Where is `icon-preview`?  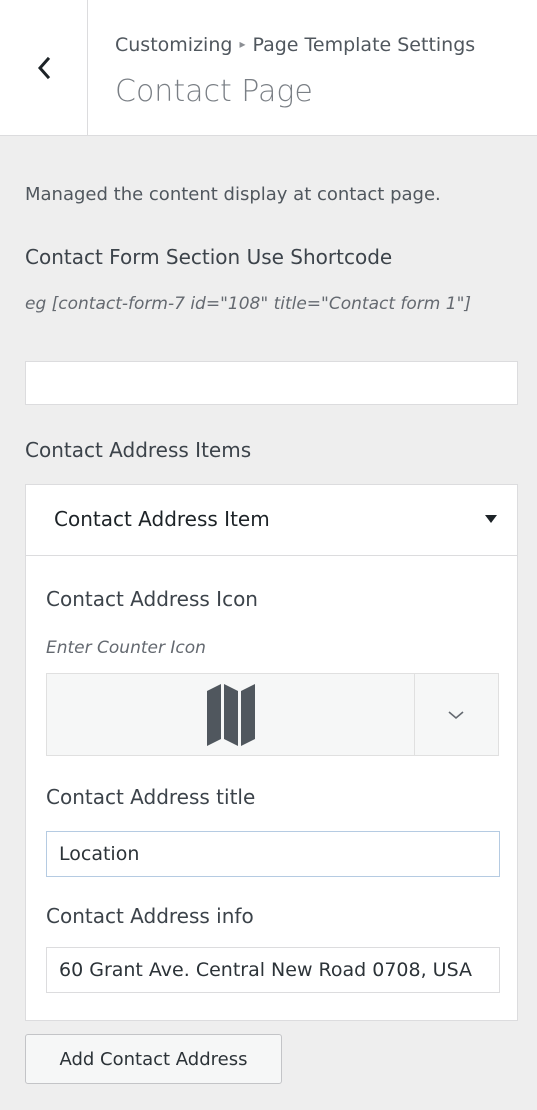 icon-preview is located at coordinates (231, 714).